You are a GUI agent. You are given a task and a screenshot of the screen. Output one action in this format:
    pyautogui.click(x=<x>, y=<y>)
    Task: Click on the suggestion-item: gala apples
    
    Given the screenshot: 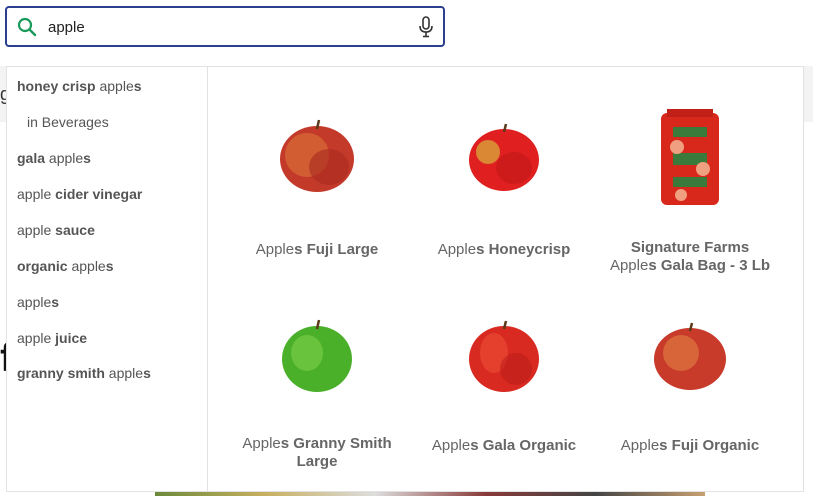 What is the action you would take?
    pyautogui.click(x=54, y=158)
    